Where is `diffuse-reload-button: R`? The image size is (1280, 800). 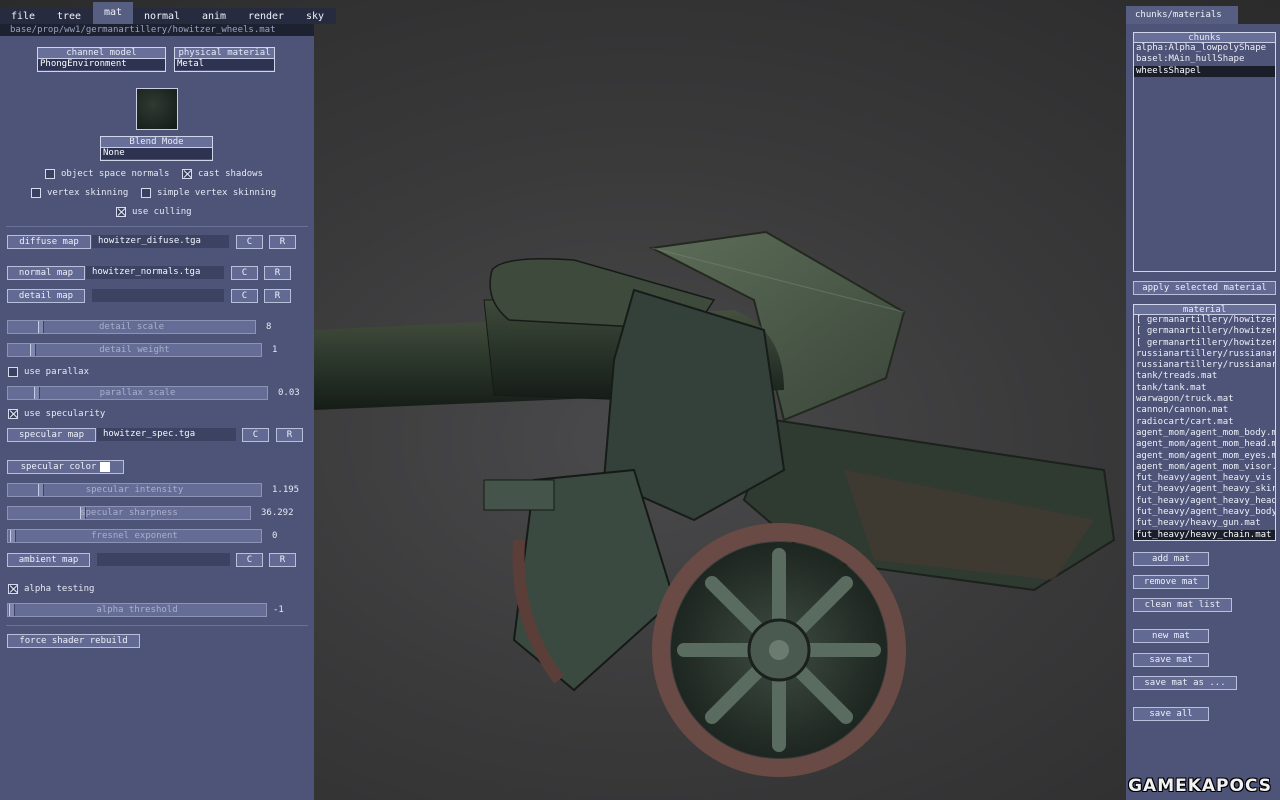
diffuse-reload-button: R is located at coordinates (282, 242).